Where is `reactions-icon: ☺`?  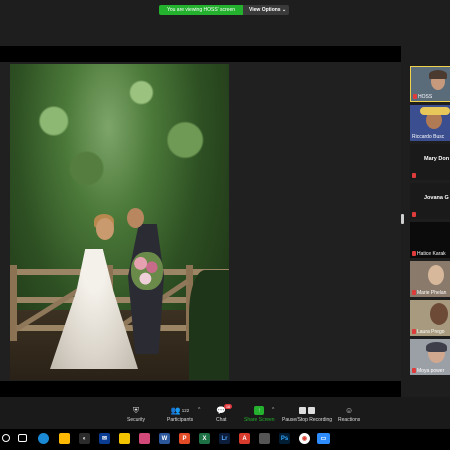
reactions-icon: ☺ is located at coordinates (349, 410).